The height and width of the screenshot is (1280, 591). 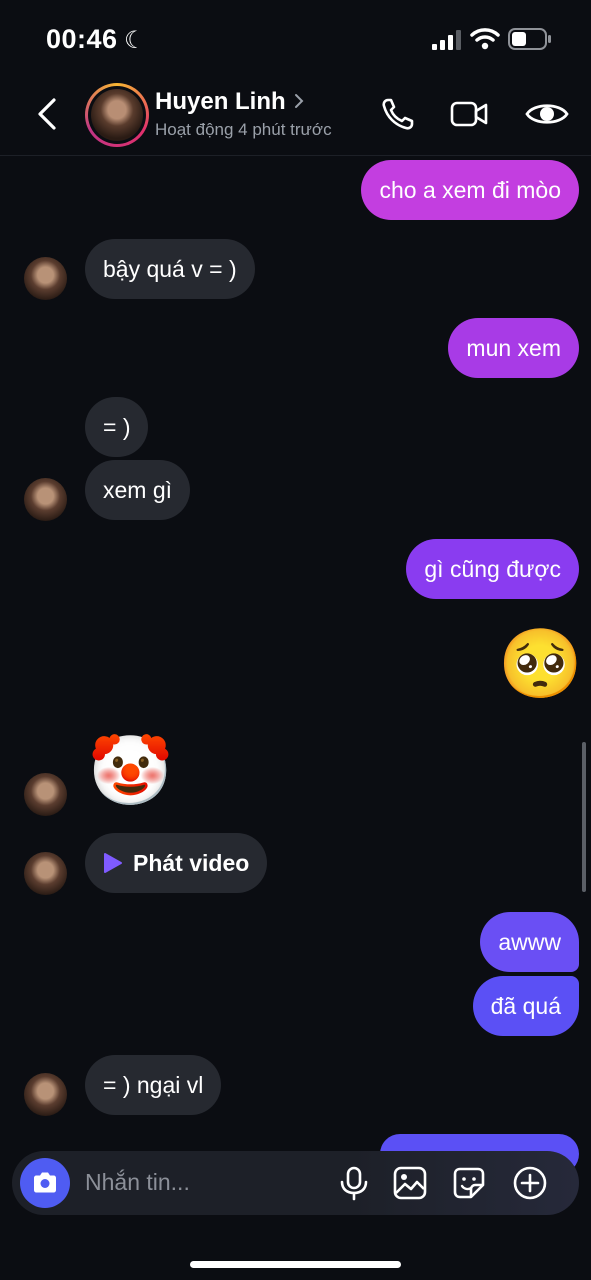 What do you see at coordinates (295, 40) in the screenshot?
I see `status-bar: 00:46 ☾` at bounding box center [295, 40].